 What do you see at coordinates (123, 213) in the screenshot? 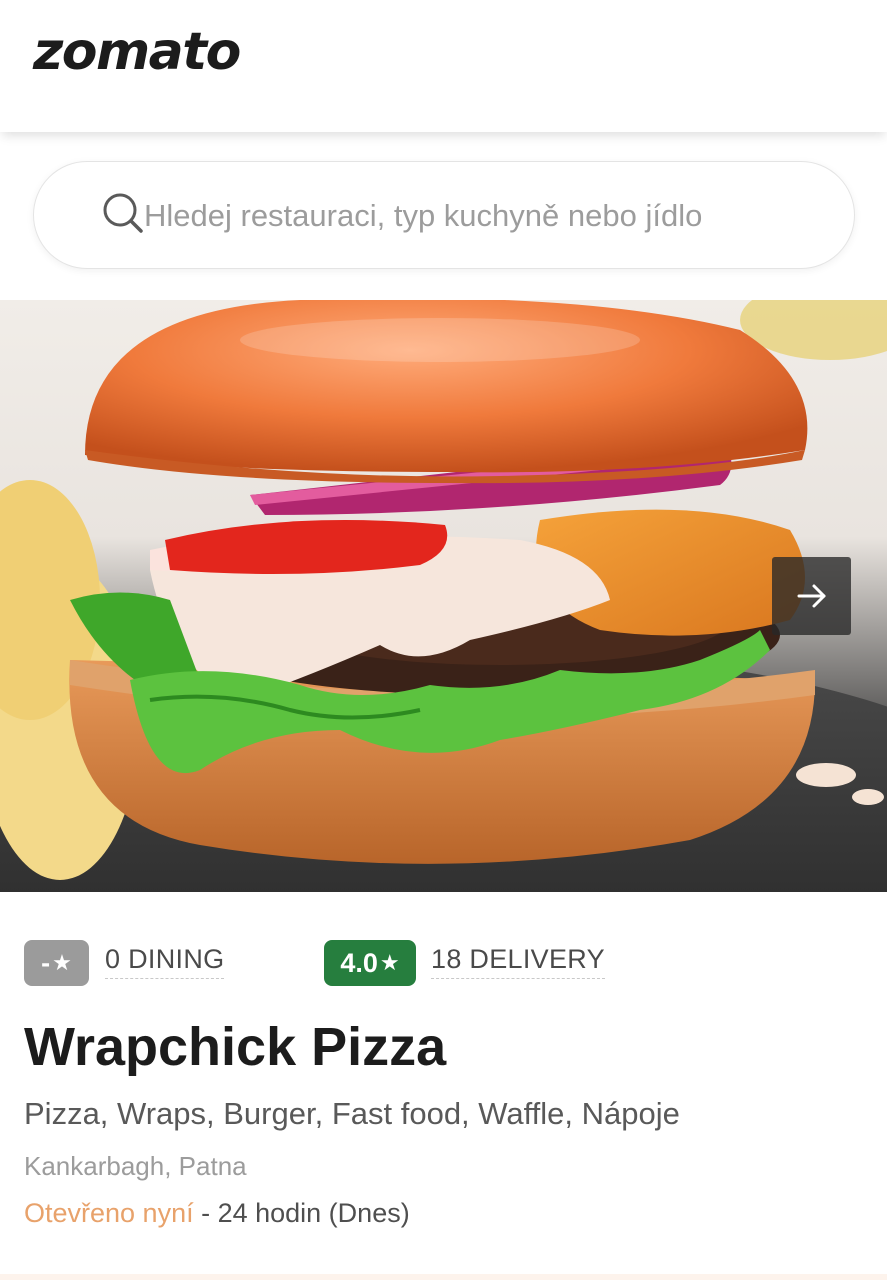
I see `search-icon` at bounding box center [123, 213].